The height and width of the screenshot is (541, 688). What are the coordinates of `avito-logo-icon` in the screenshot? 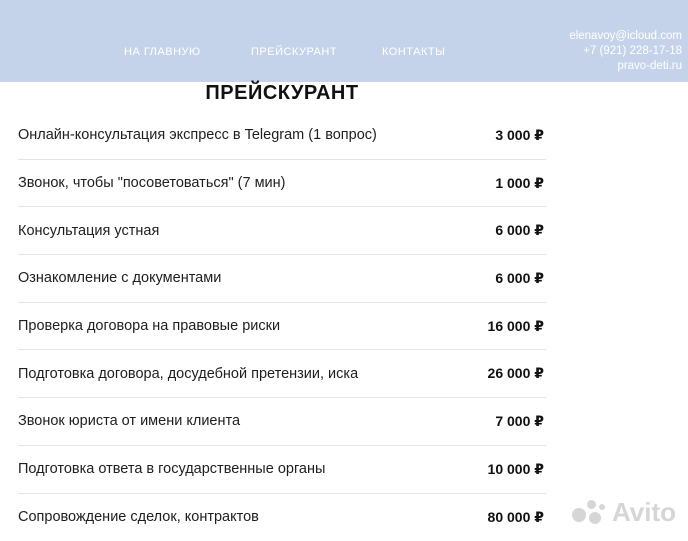 It's located at (589, 513).